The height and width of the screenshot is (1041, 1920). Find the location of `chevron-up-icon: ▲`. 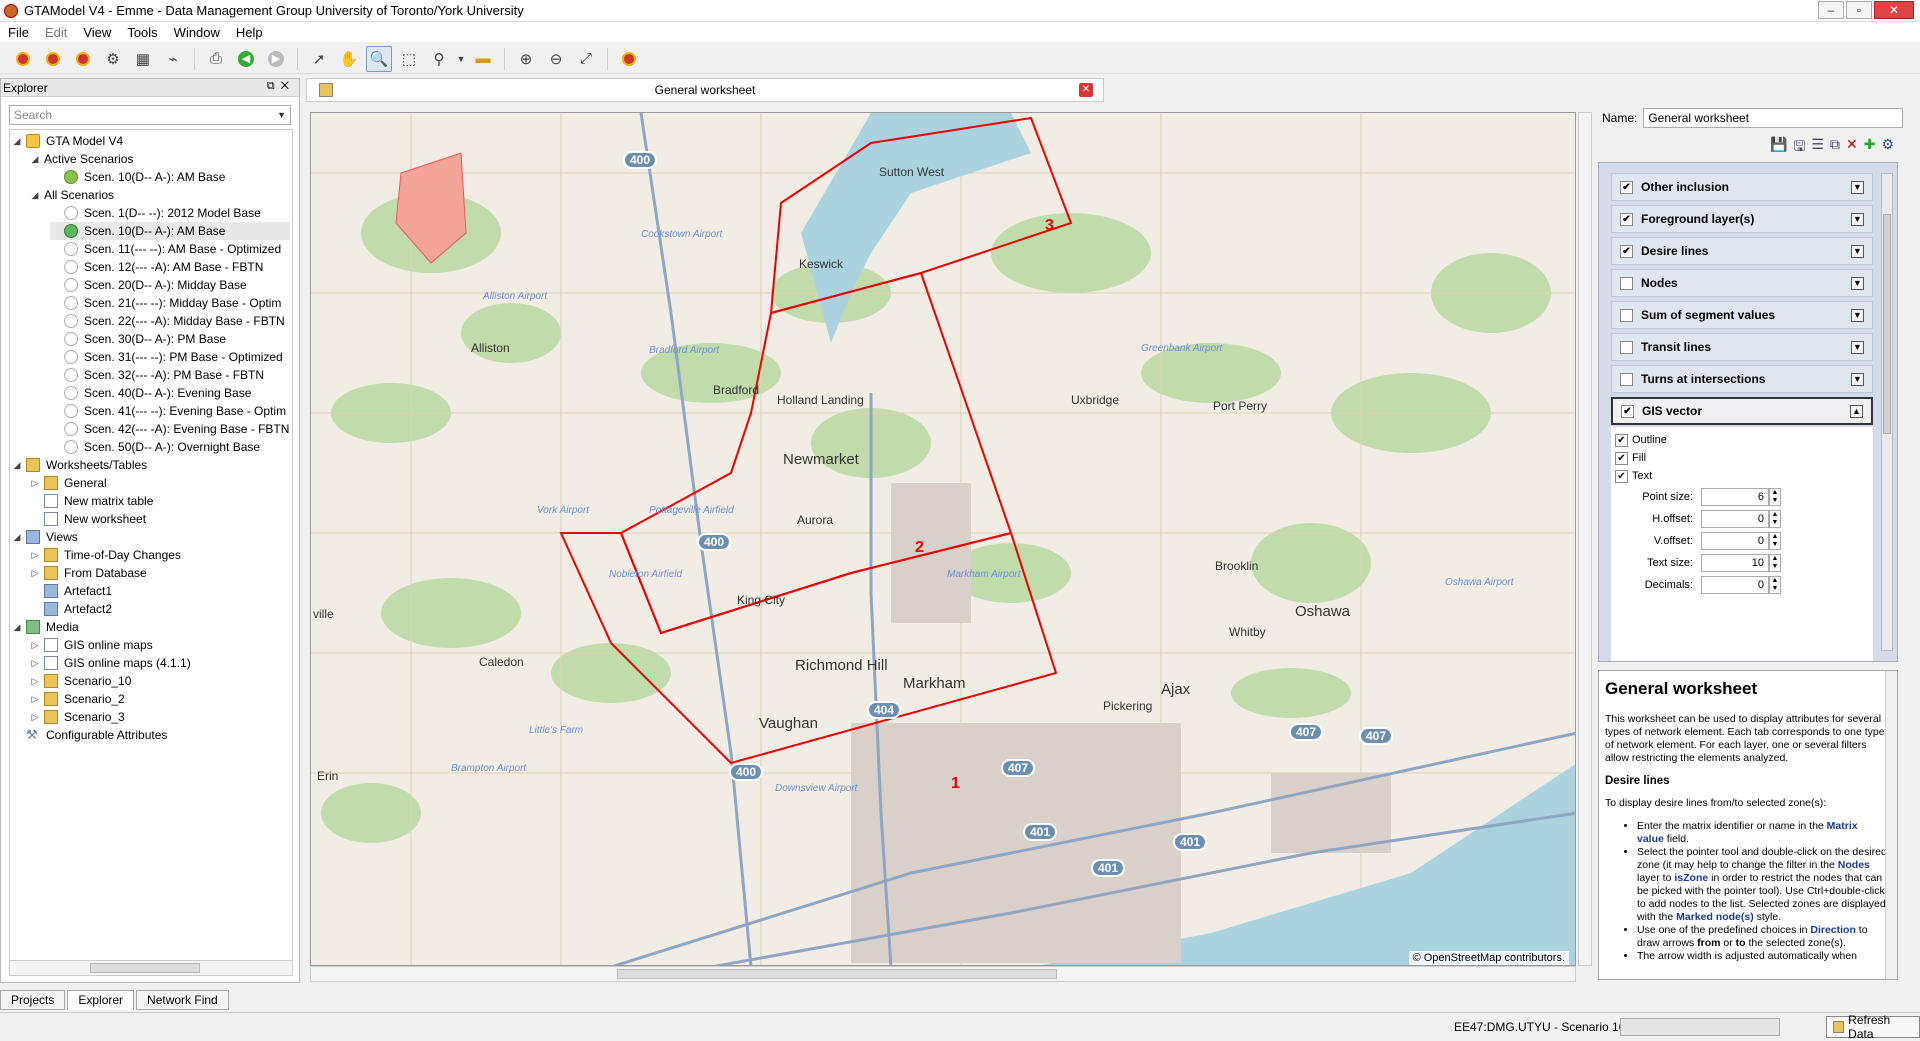

chevron-up-icon: ▲ is located at coordinates (1856, 411).